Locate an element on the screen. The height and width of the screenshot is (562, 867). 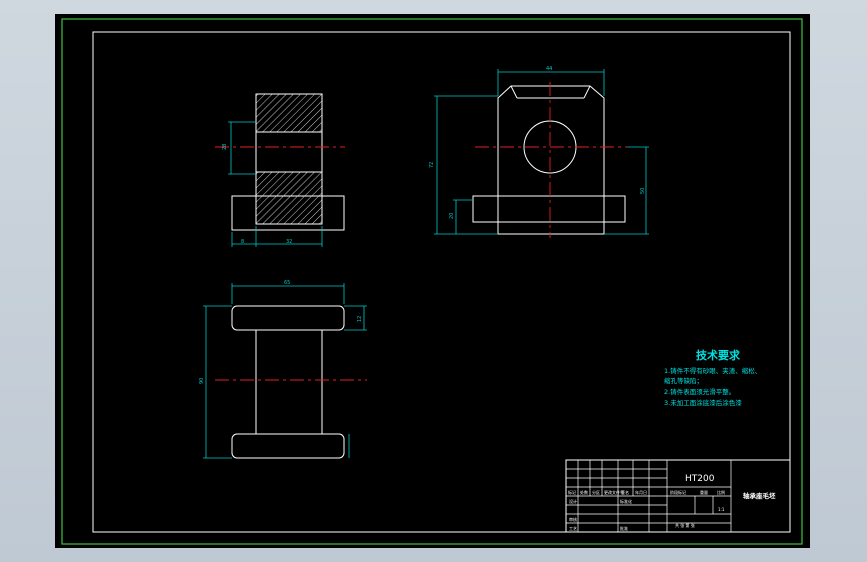
front-base is located at coordinates (549, 209).